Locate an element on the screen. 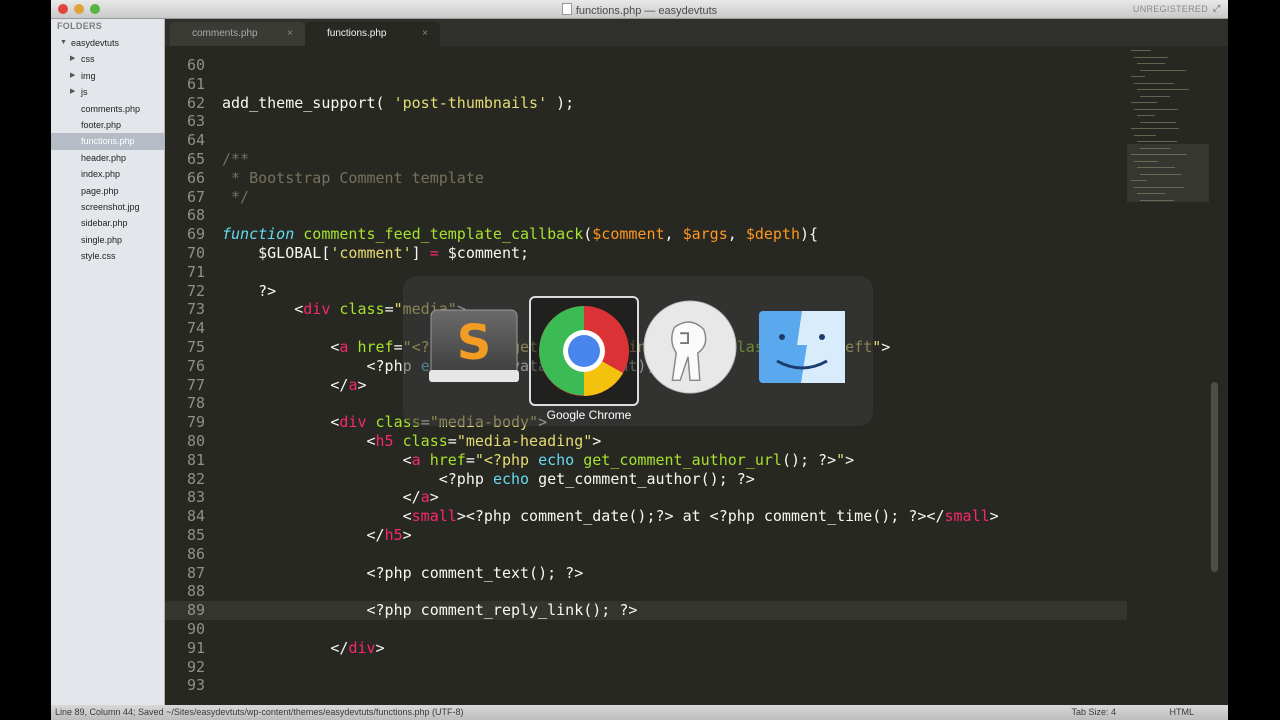 This screenshot has width=1280, height=720. code-line: 83 </a> is located at coordinates (685, 497).